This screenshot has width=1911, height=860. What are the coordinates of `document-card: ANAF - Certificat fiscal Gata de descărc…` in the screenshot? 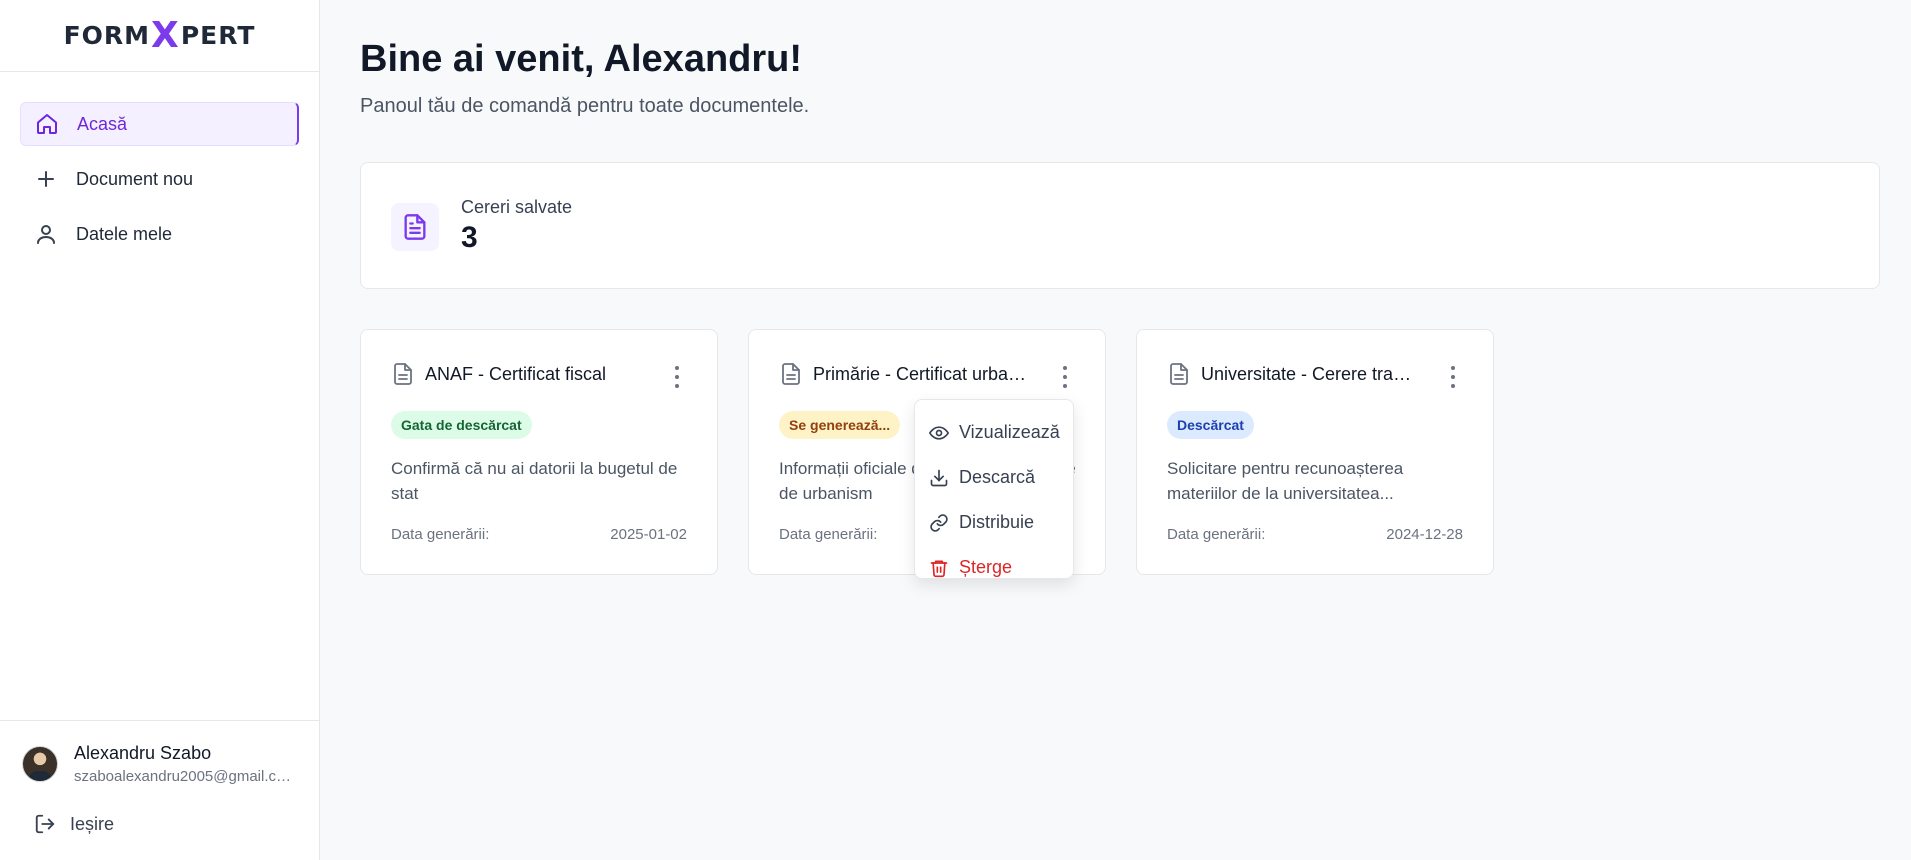 It's located at (539, 452).